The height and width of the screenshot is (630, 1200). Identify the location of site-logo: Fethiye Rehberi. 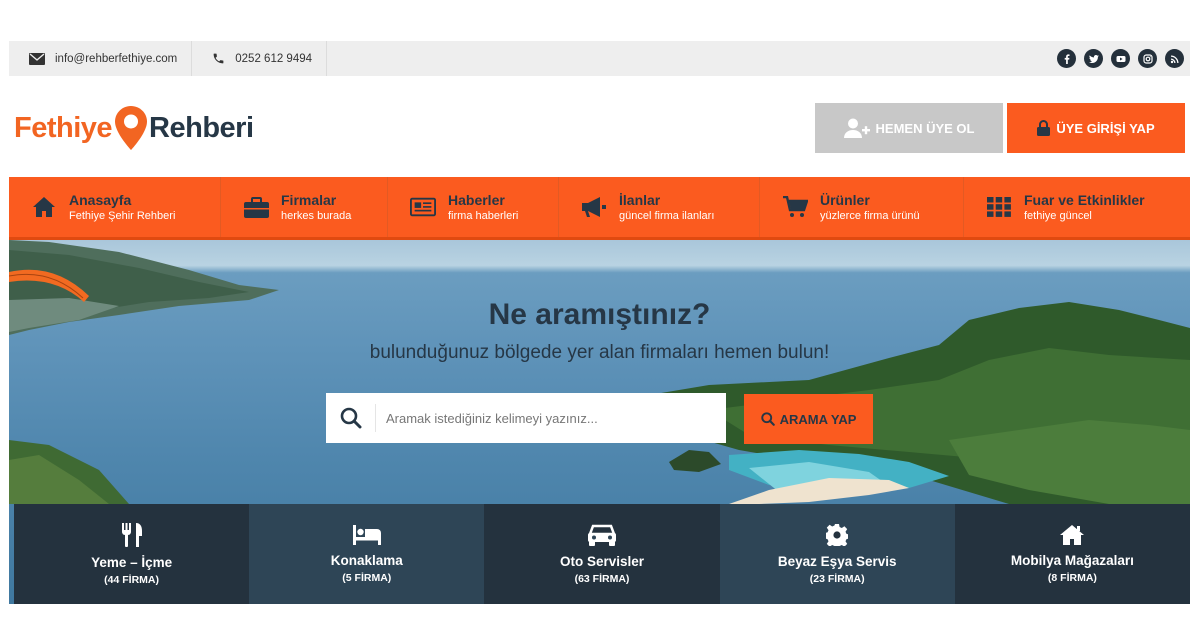
(134, 128).